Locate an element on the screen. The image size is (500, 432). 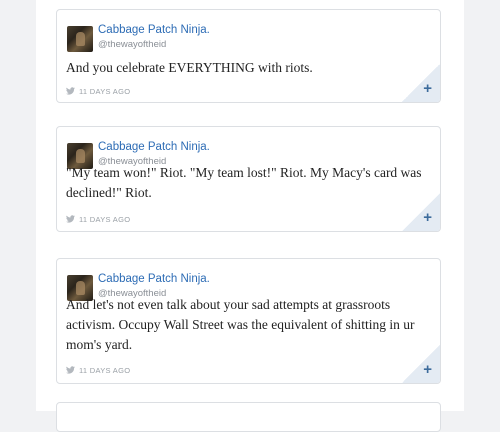
avatar is located at coordinates (80, 39).